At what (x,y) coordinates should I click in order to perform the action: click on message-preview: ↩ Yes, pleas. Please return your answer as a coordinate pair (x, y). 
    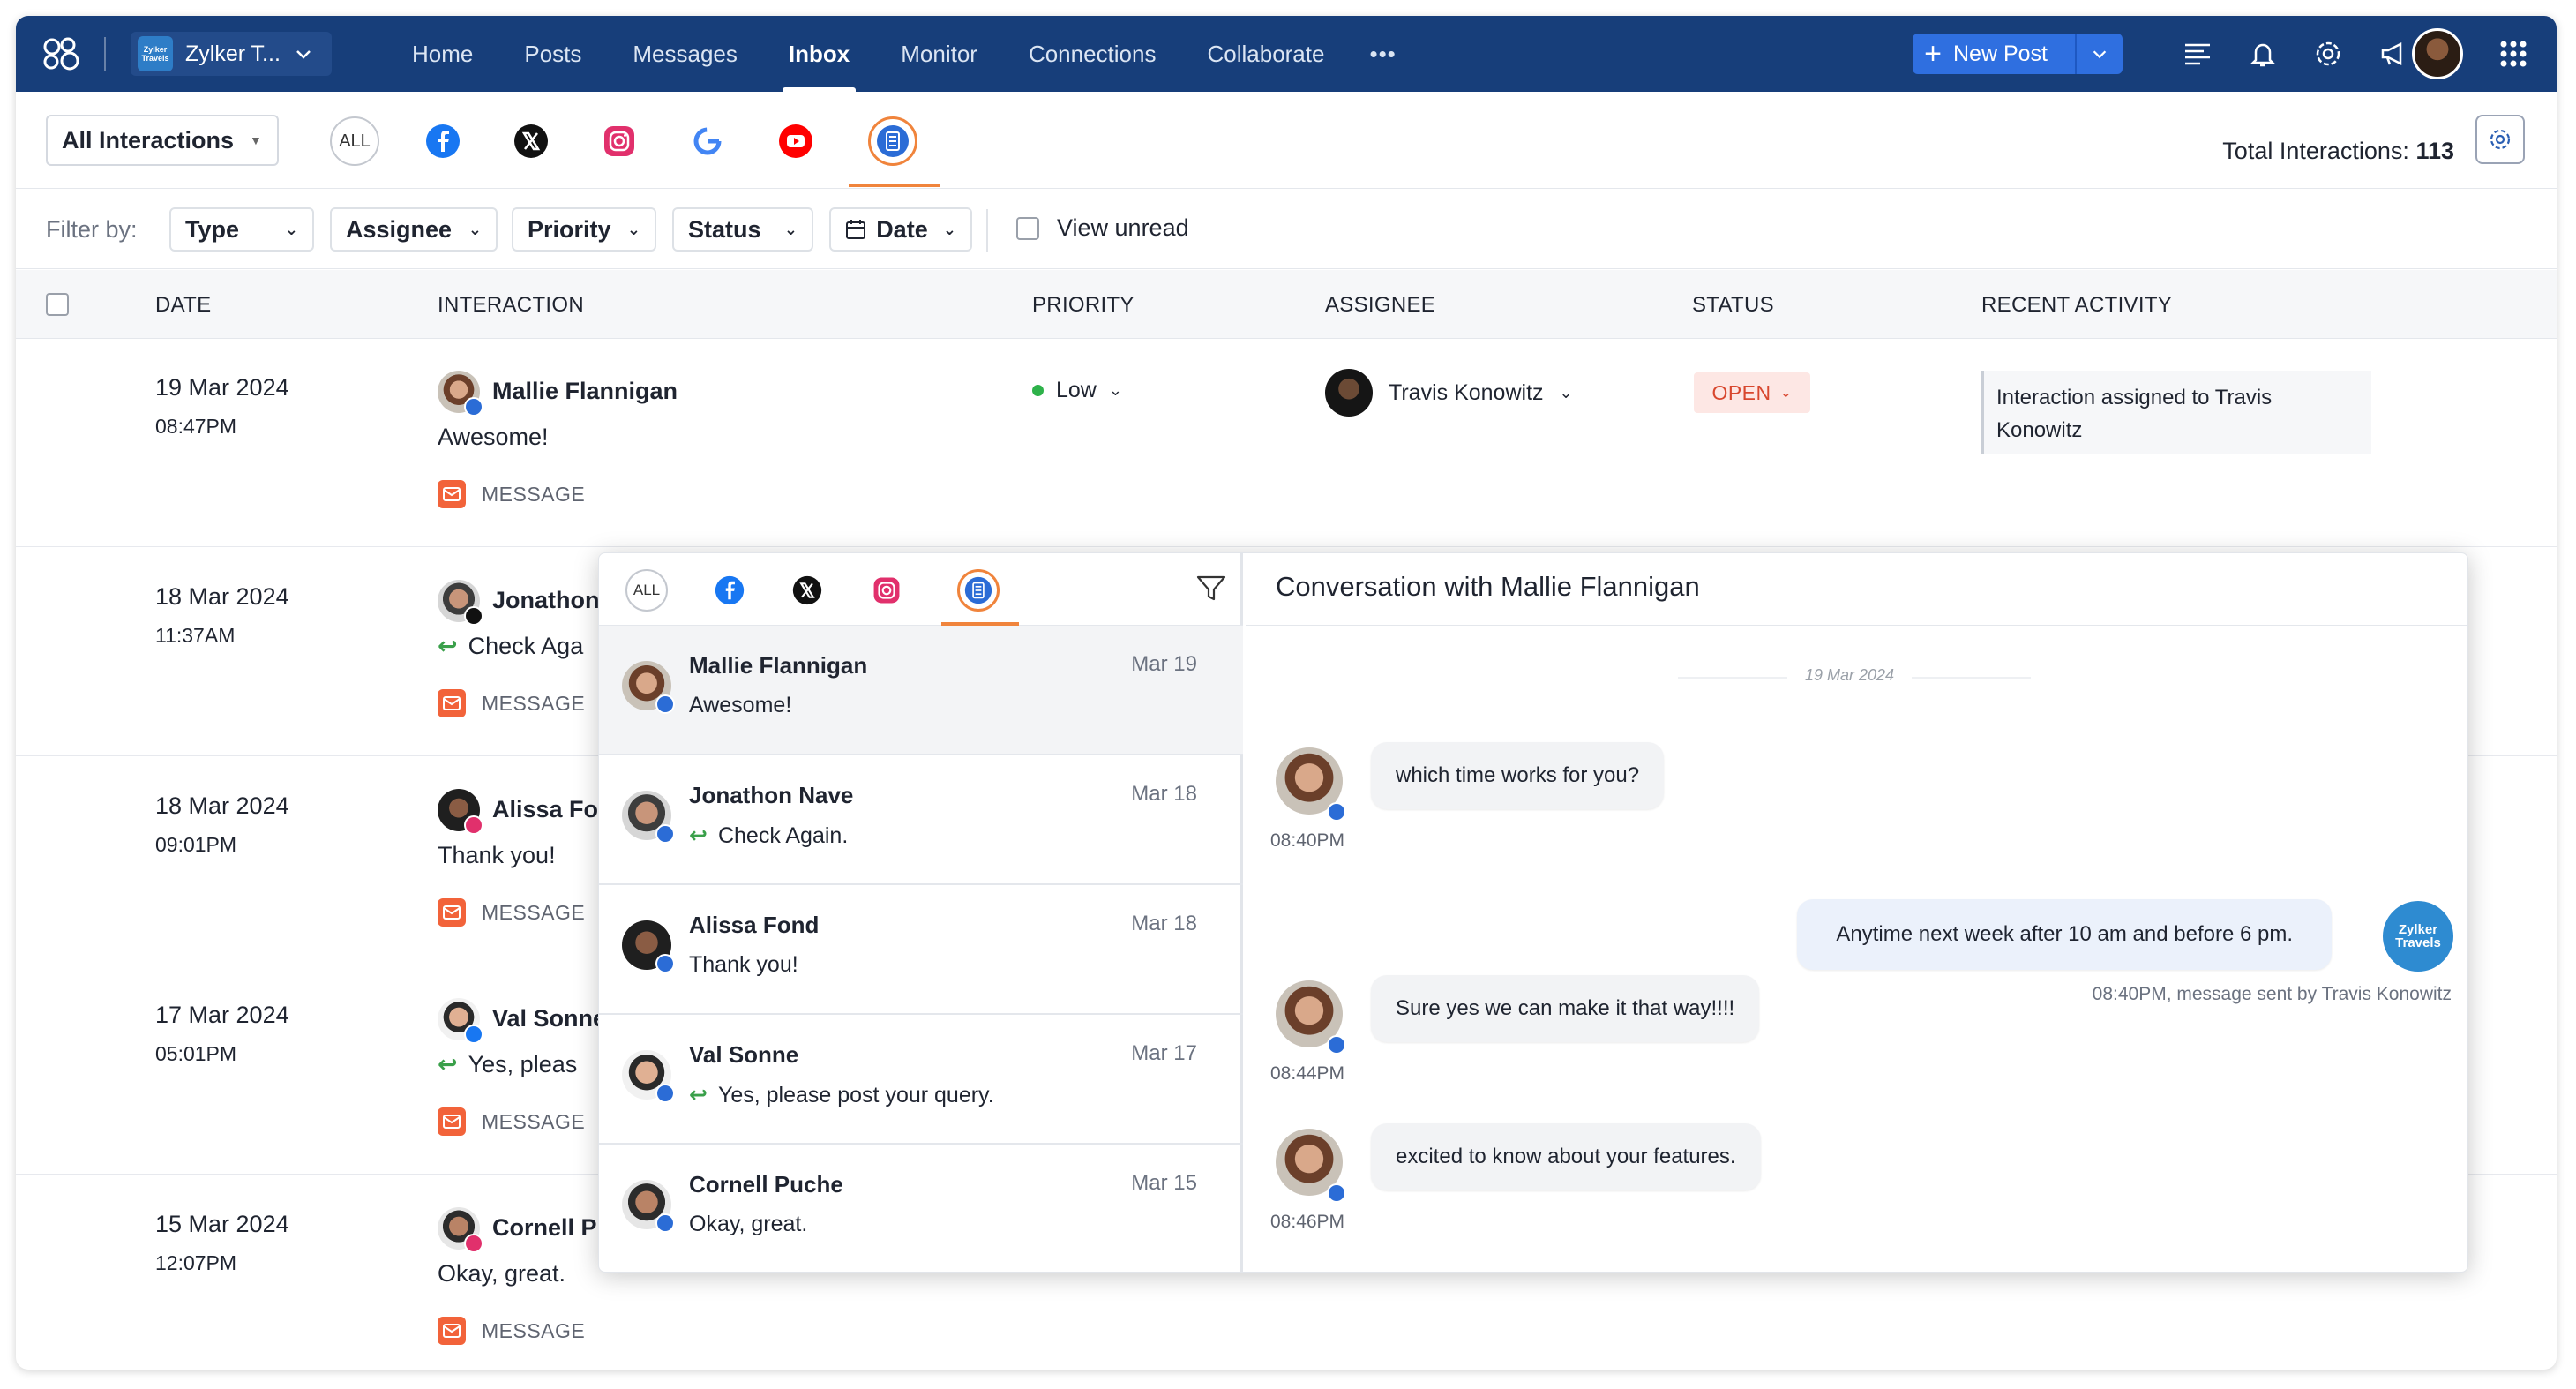
    Looking at the image, I should click on (508, 1064).